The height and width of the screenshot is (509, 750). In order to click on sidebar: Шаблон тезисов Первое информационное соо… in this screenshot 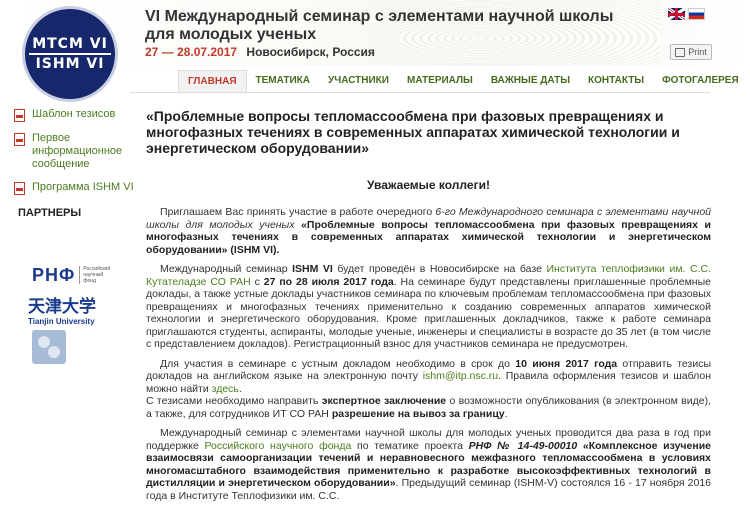, I will do `click(74, 168)`.